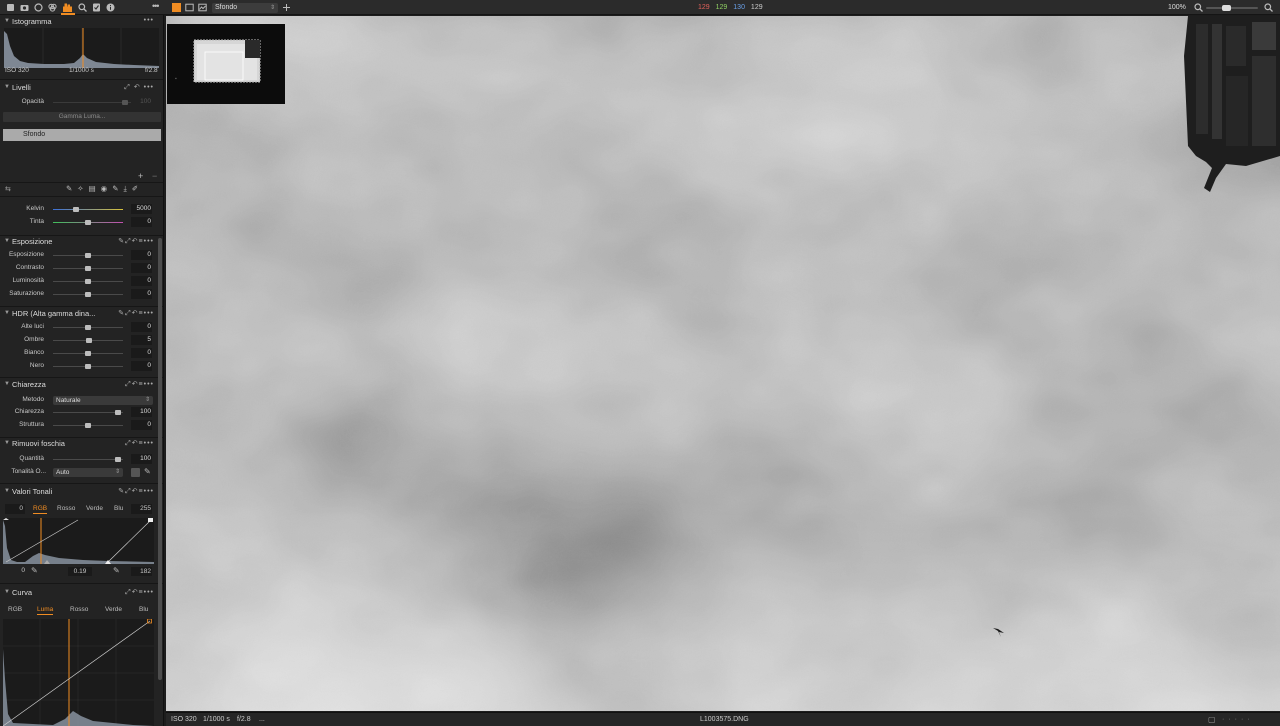 This screenshot has height=726, width=1280. I want to click on variant-select: Sfondo ⇕, so click(245, 8).